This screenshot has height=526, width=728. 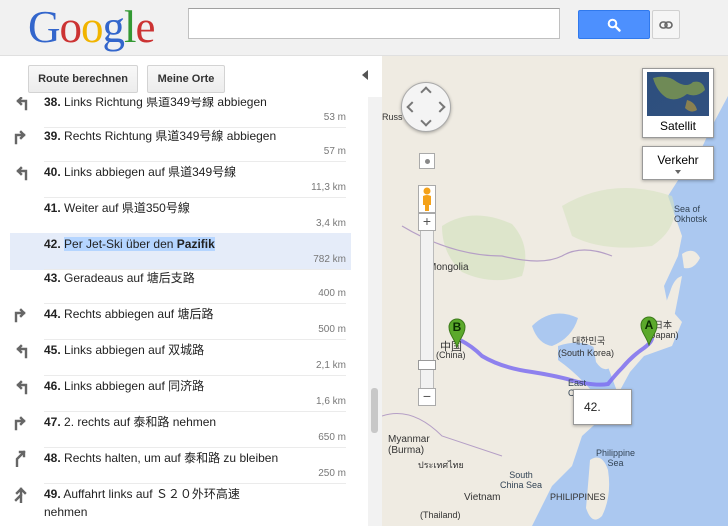 What do you see at coordinates (134, 386) in the screenshot?
I see `step-instruction: Links abbiegen auf 同济路` at bounding box center [134, 386].